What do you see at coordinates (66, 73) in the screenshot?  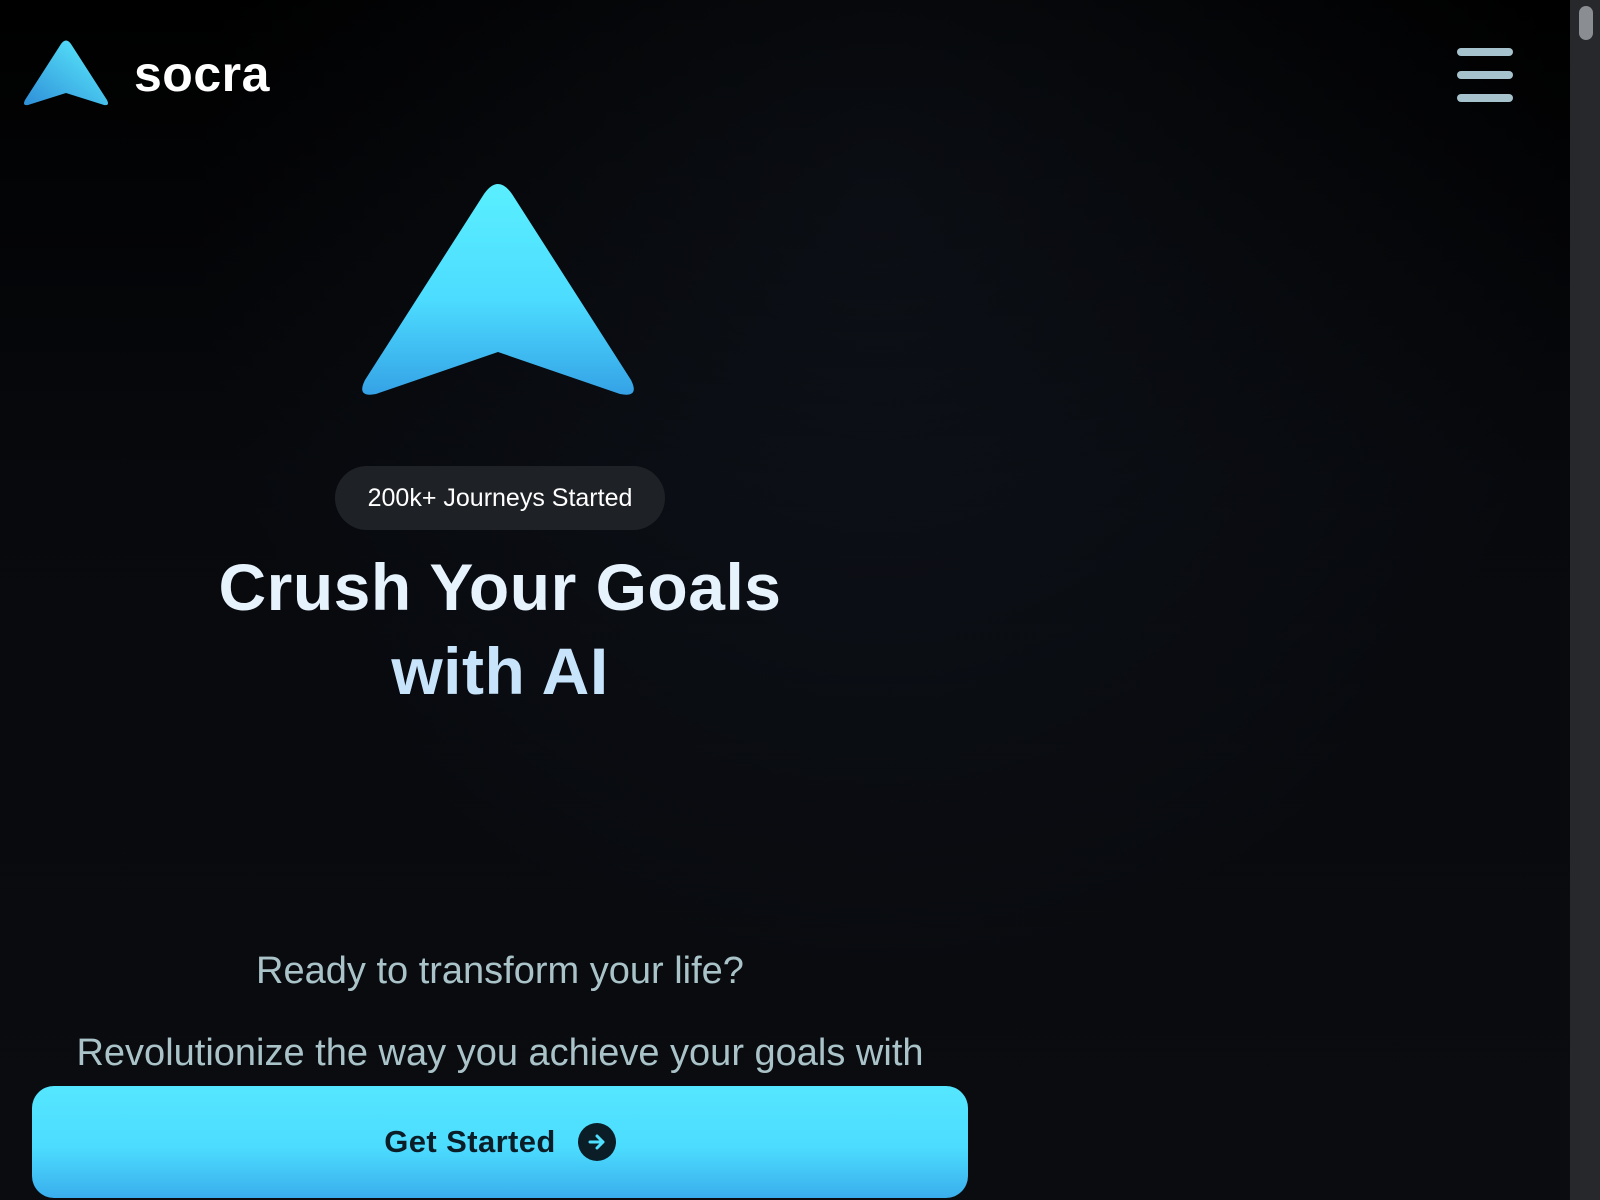 I see `arrow-triangle-logo-icon` at bounding box center [66, 73].